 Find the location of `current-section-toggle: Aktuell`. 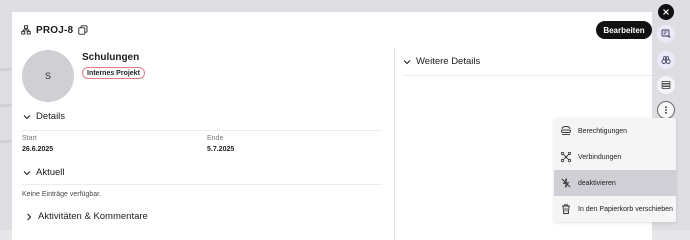

current-section-toggle: Aktuell is located at coordinates (43, 172).